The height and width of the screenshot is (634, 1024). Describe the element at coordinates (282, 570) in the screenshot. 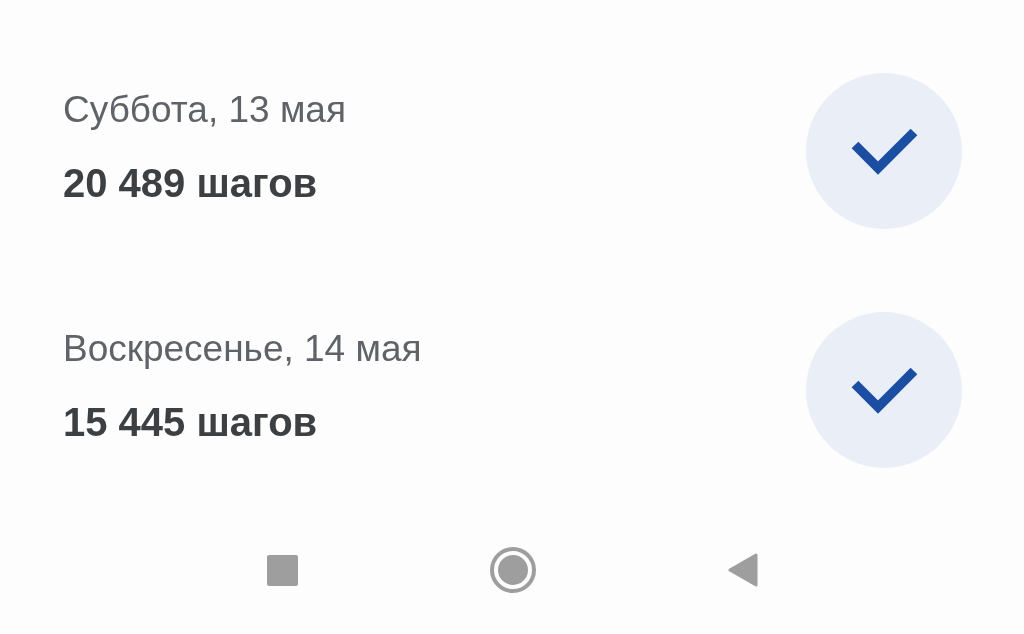

I see `recents-icon` at that location.